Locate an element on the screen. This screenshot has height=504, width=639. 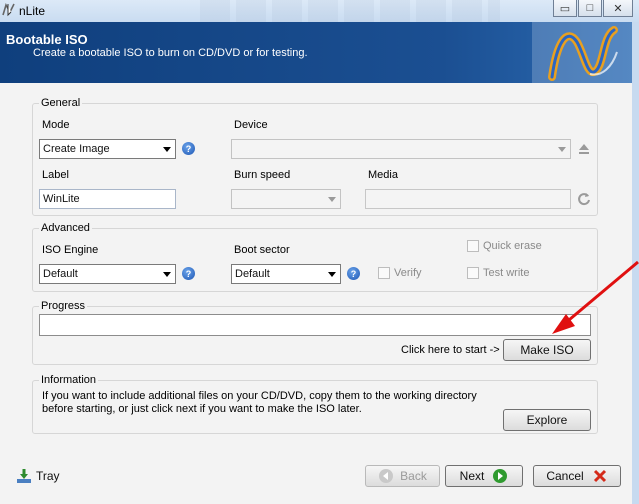
explore-button: Explore is located at coordinates (547, 420).